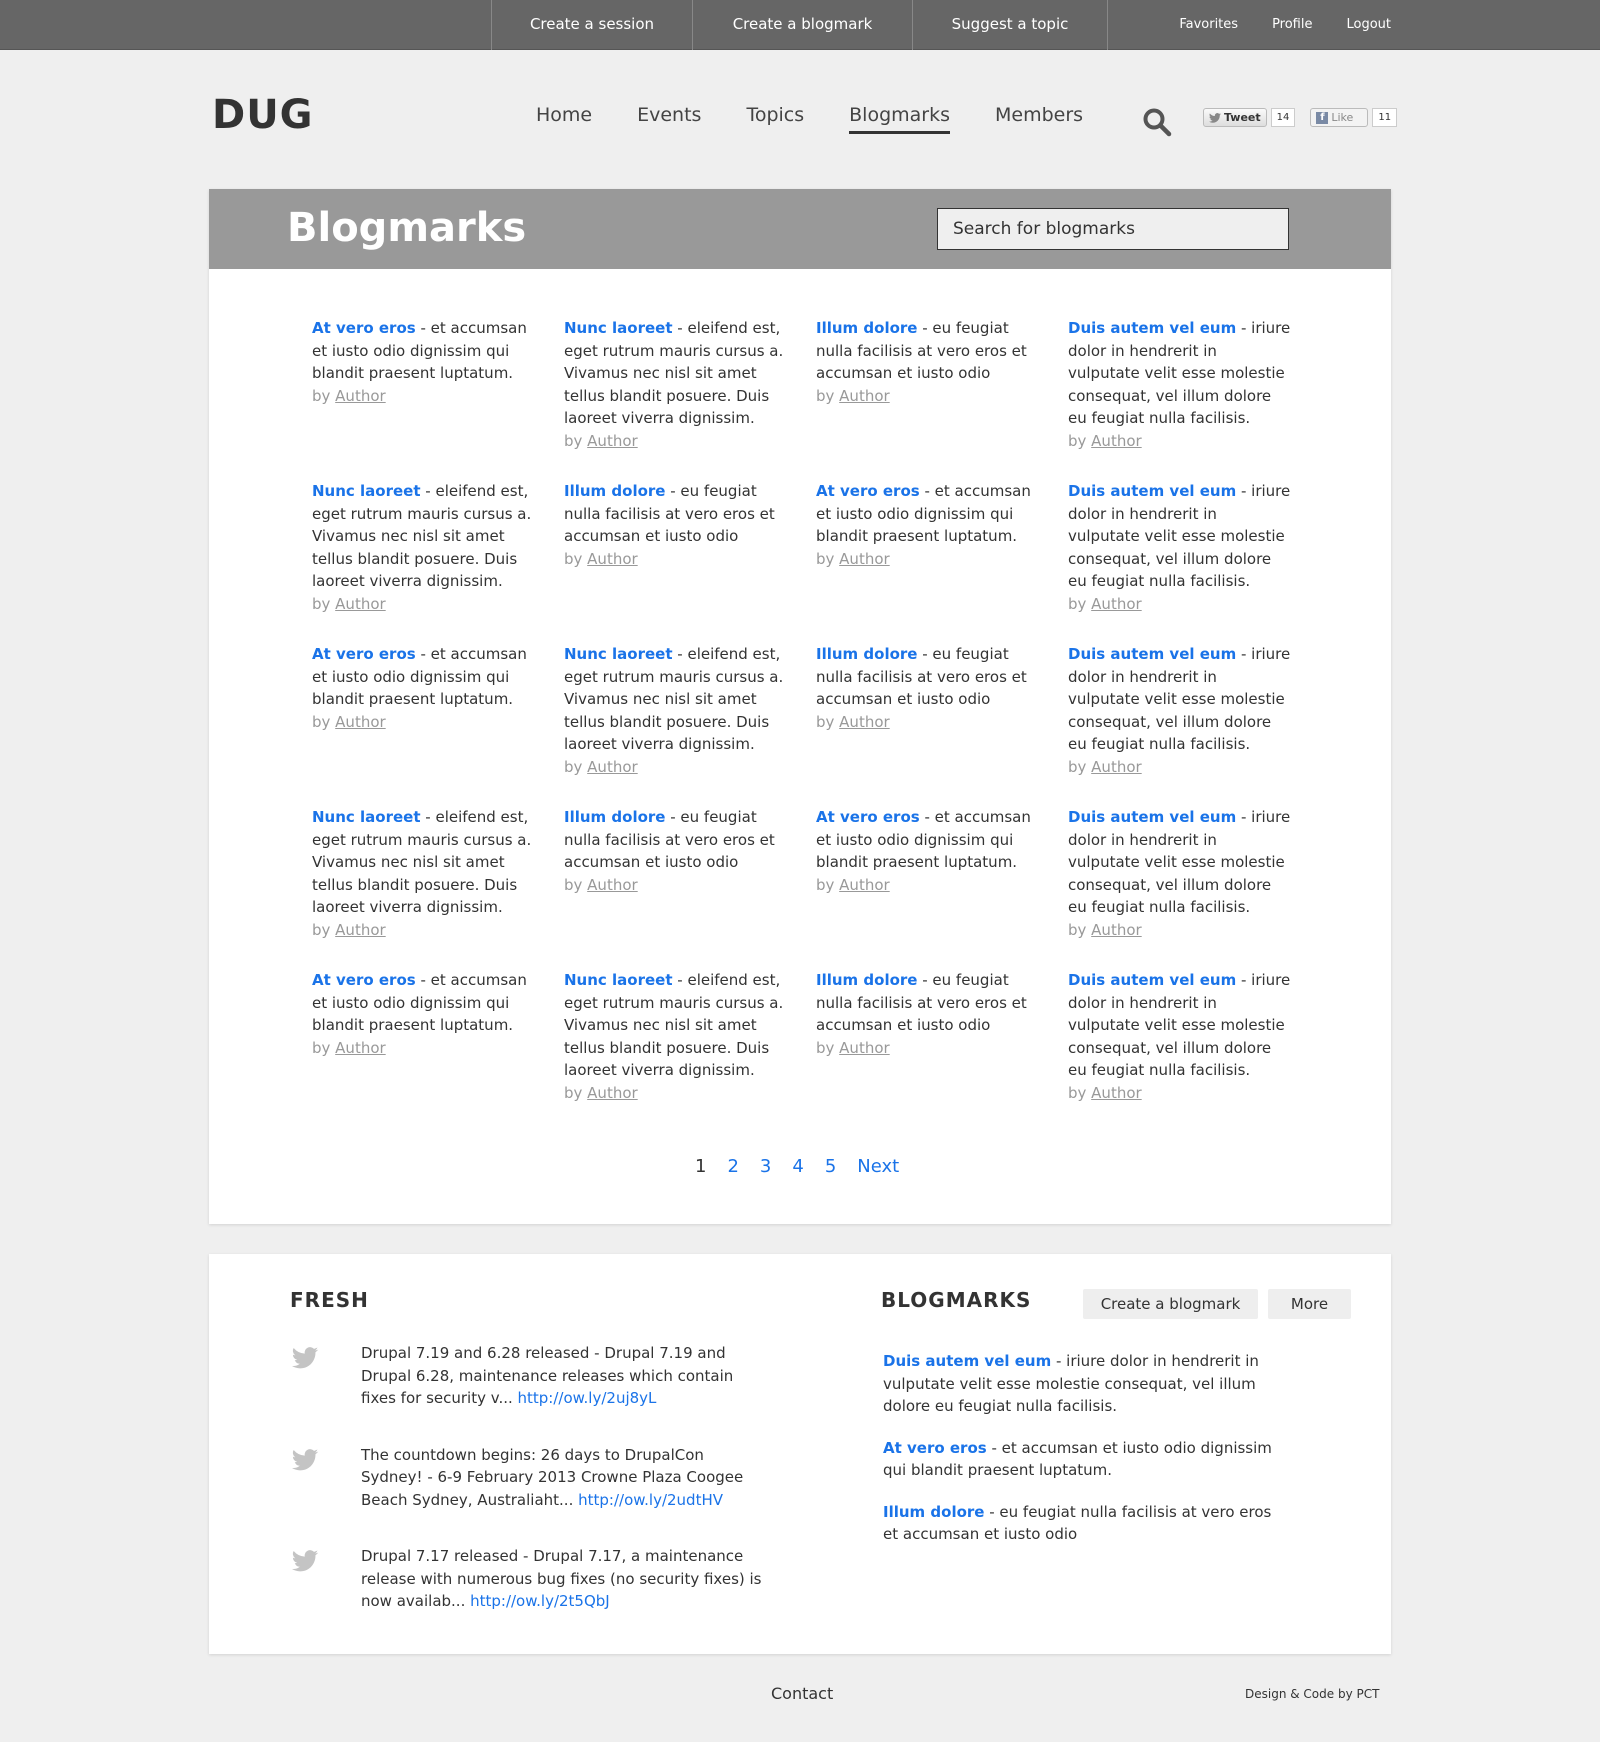 The image size is (1600, 1742). I want to click on nav-topics: Topics, so click(775, 119).